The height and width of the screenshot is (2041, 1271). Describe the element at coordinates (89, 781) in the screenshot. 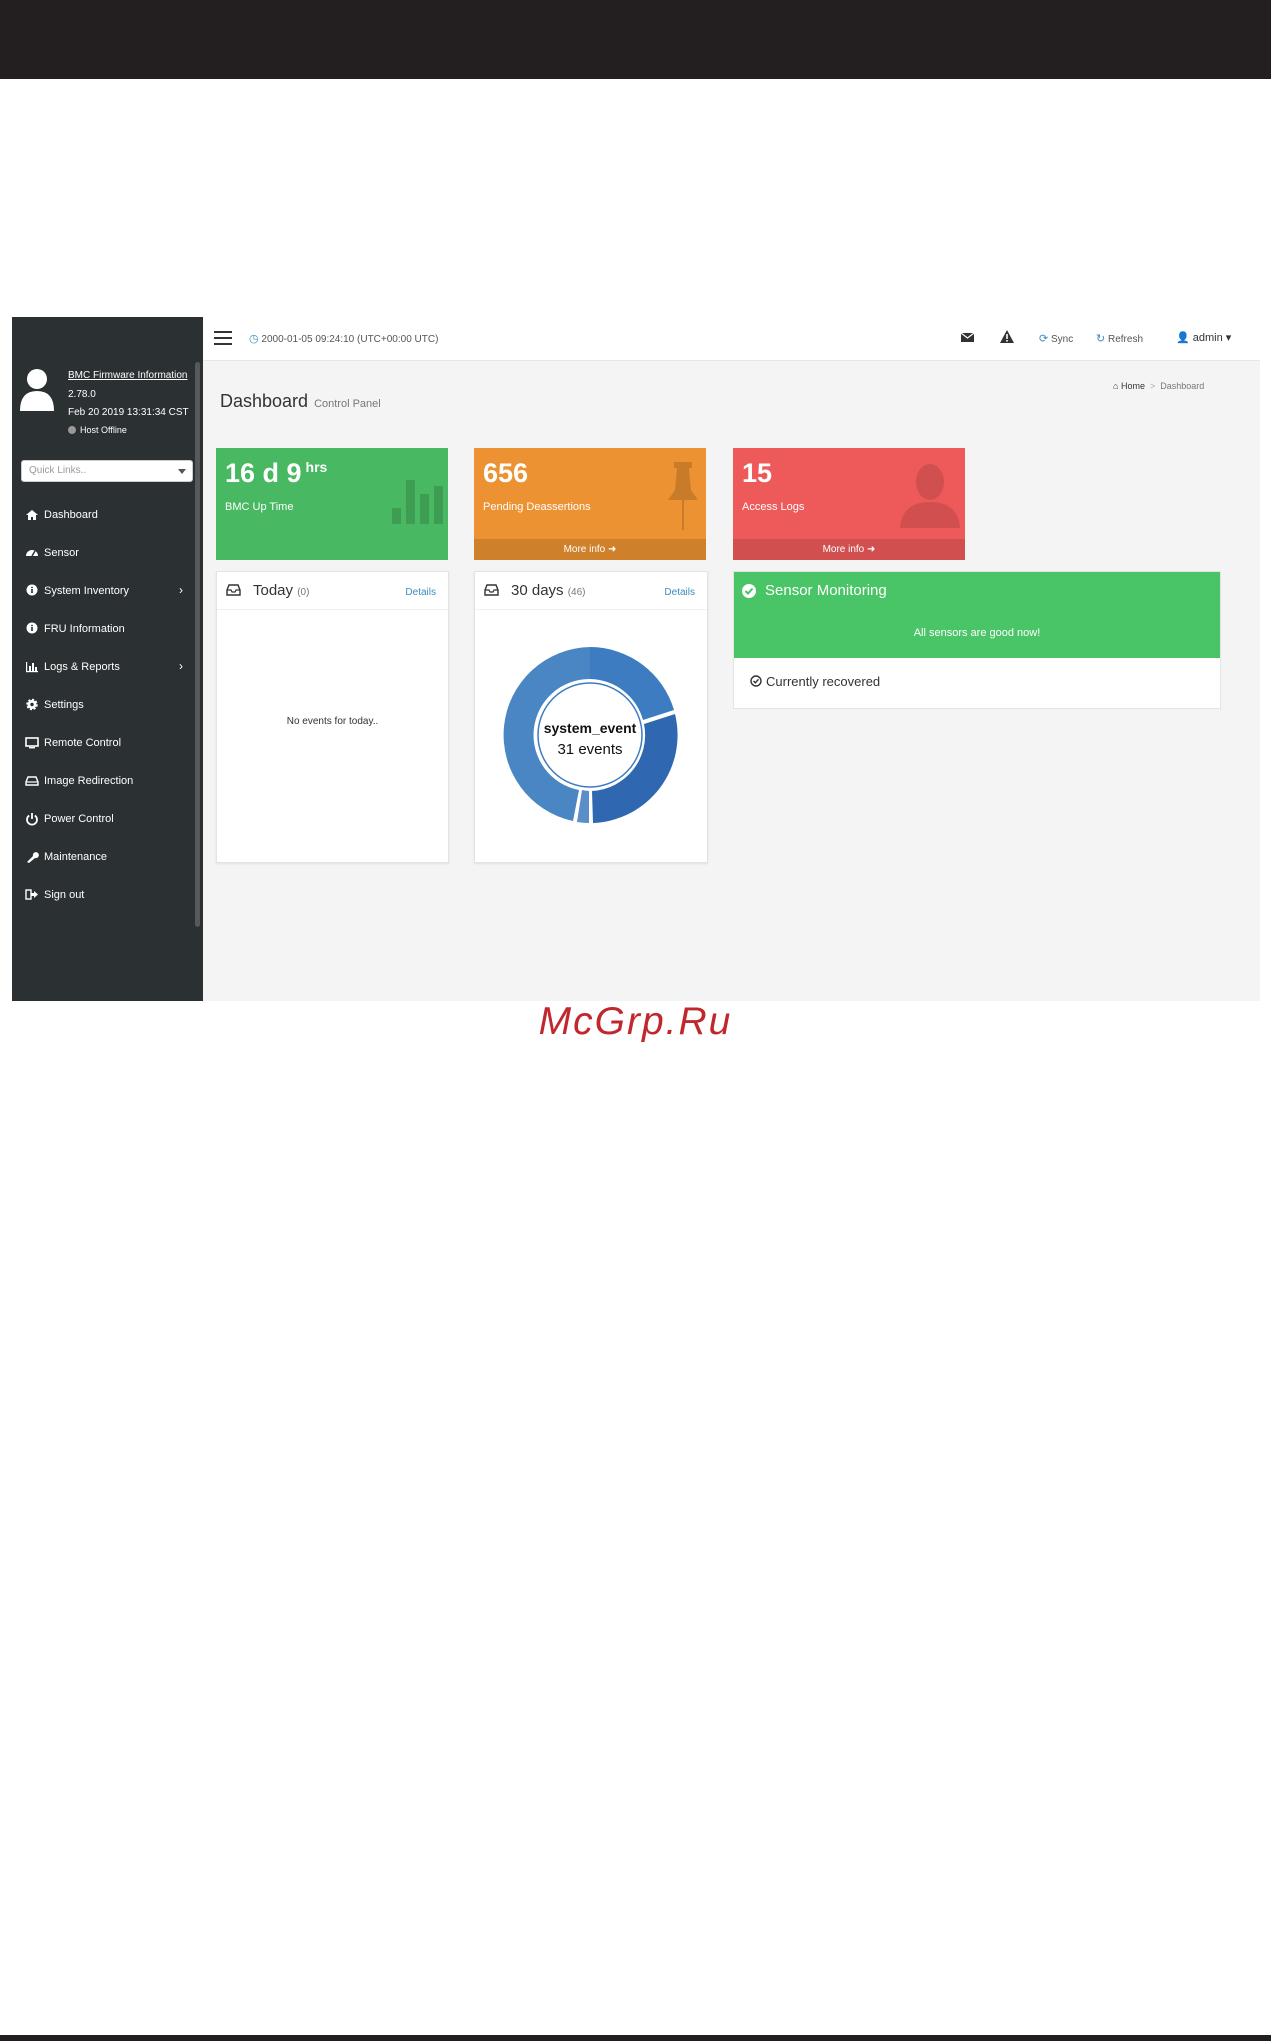

I see `sidebar-item-label: Image Redirection` at that location.